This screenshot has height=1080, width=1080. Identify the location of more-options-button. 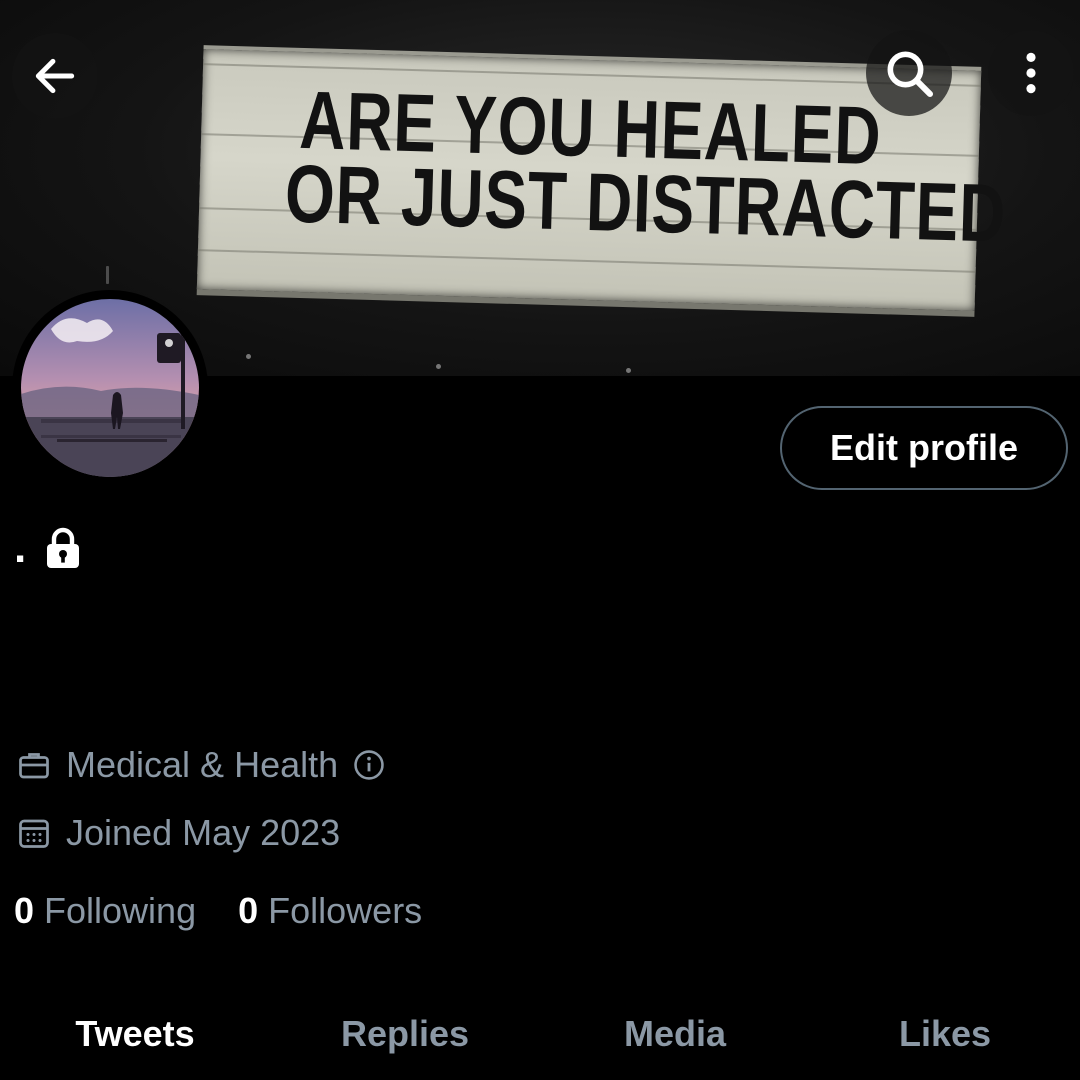
(1031, 73).